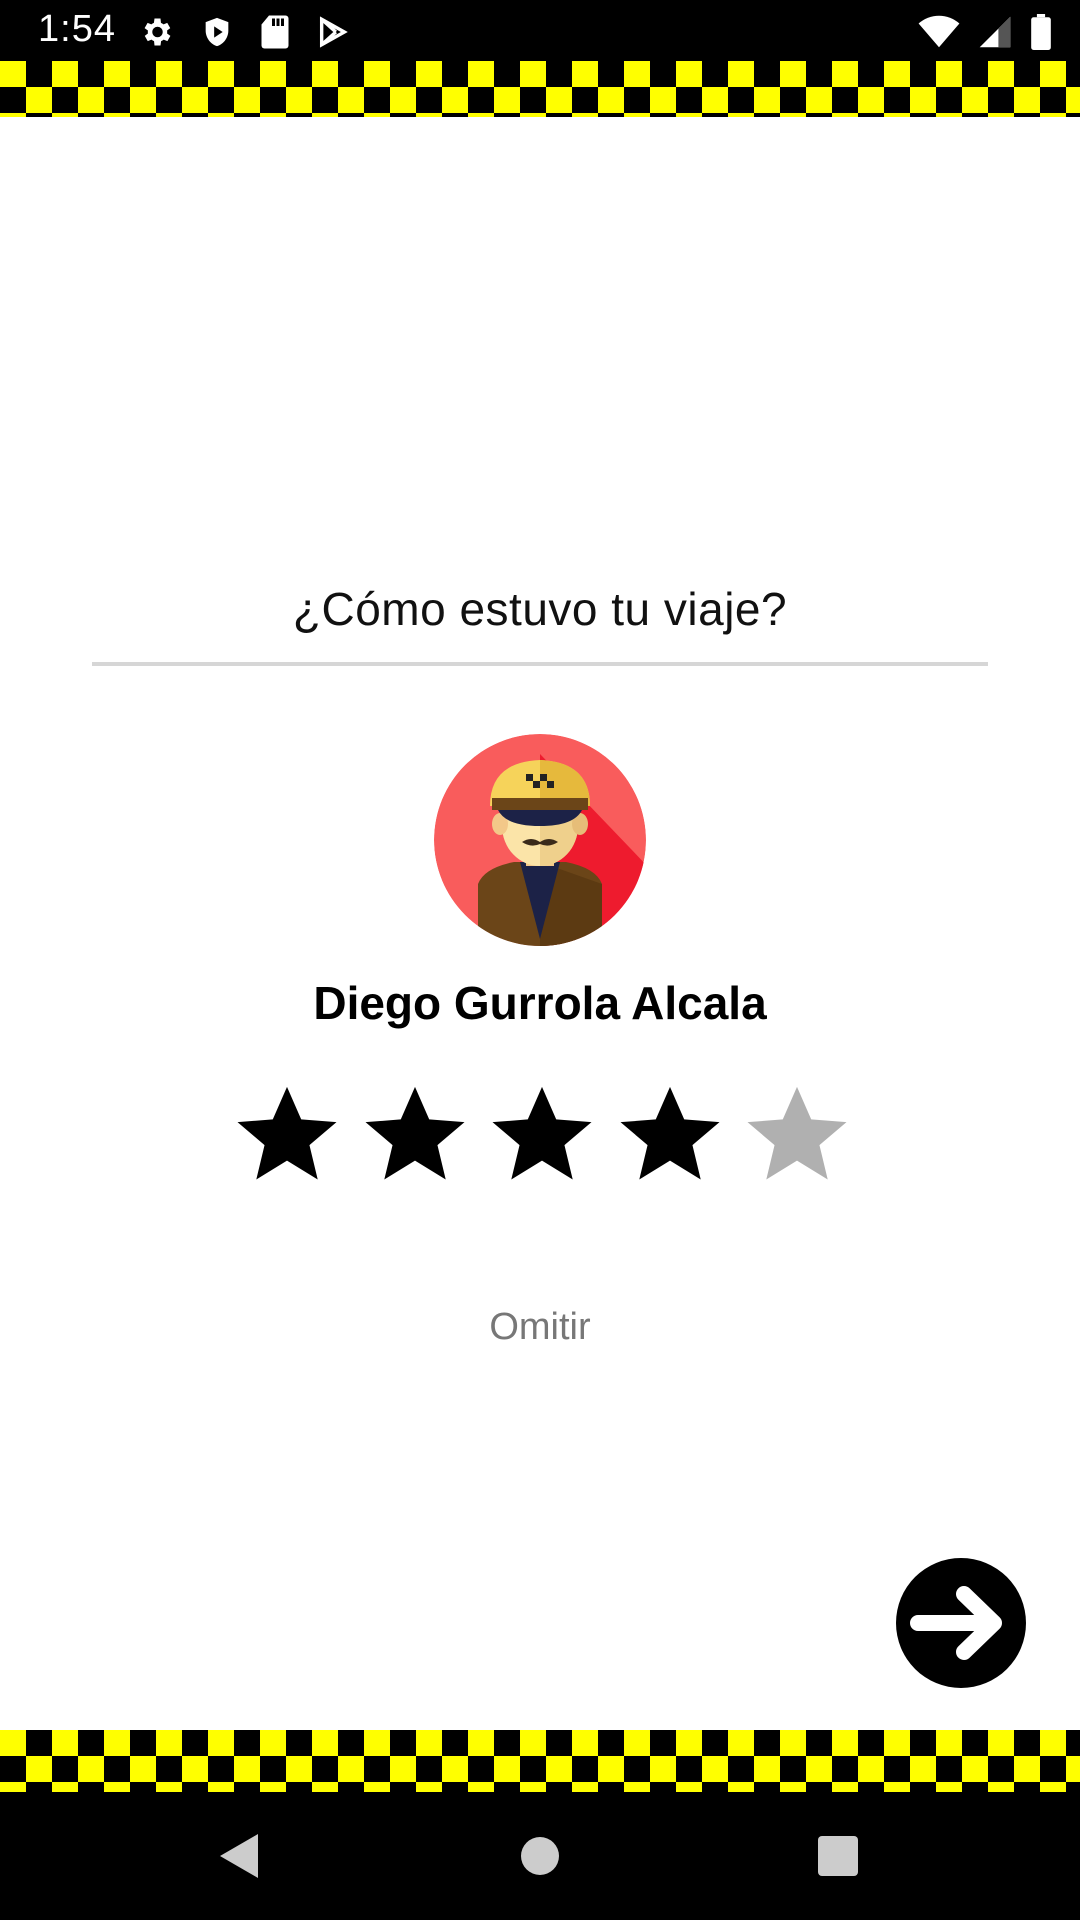 This screenshot has width=1080, height=1920. I want to click on recents-icon, so click(838, 1856).